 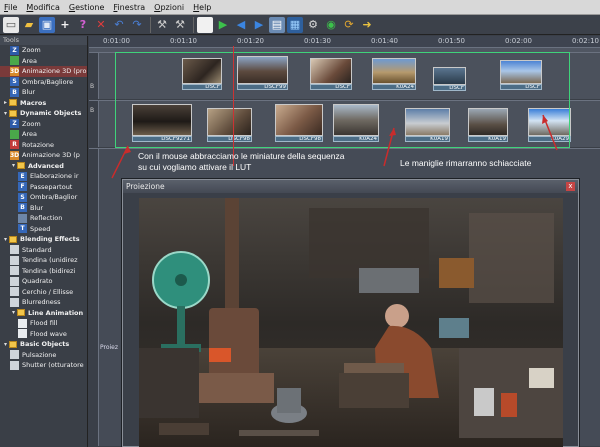 I want to click on open-icon: ▰, so click(x=29, y=25).